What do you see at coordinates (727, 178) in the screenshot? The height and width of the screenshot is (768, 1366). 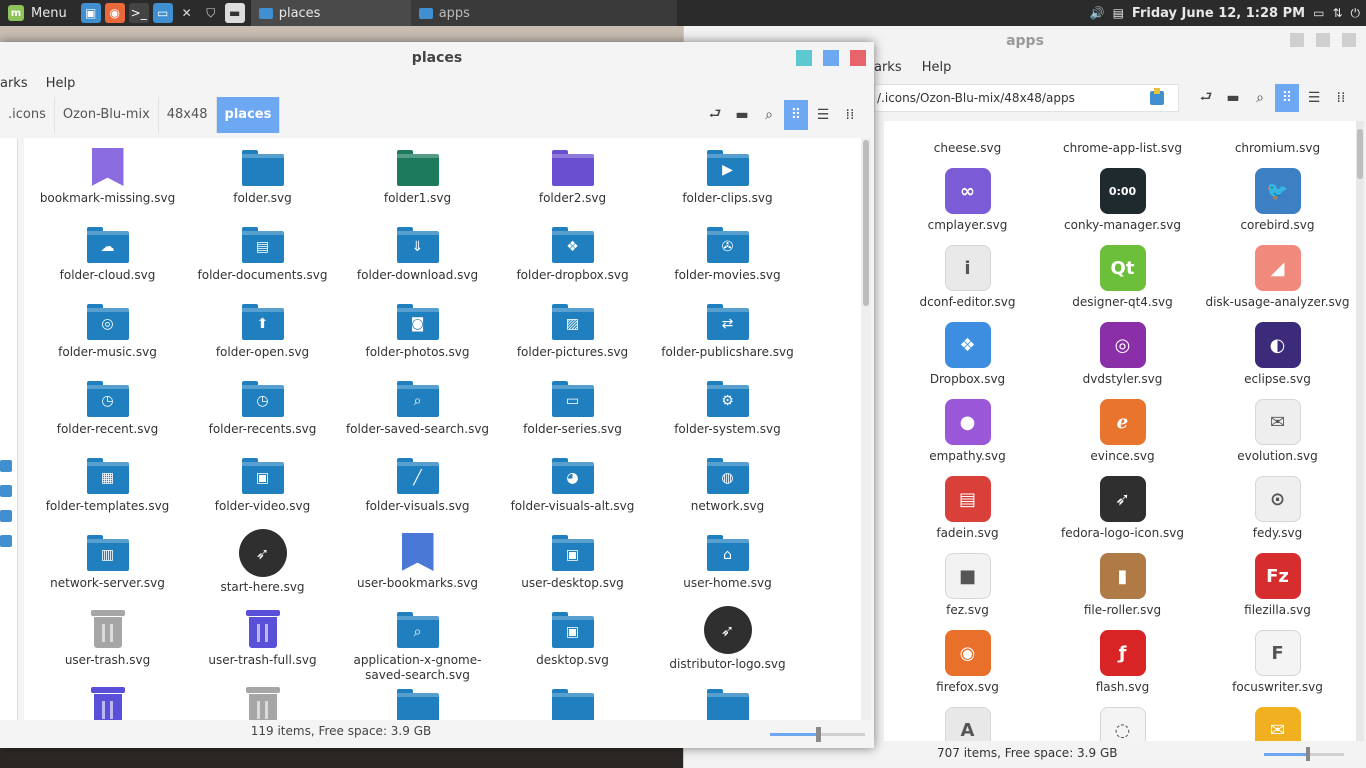 I see `file-item: ▶ folder-clips.svg` at bounding box center [727, 178].